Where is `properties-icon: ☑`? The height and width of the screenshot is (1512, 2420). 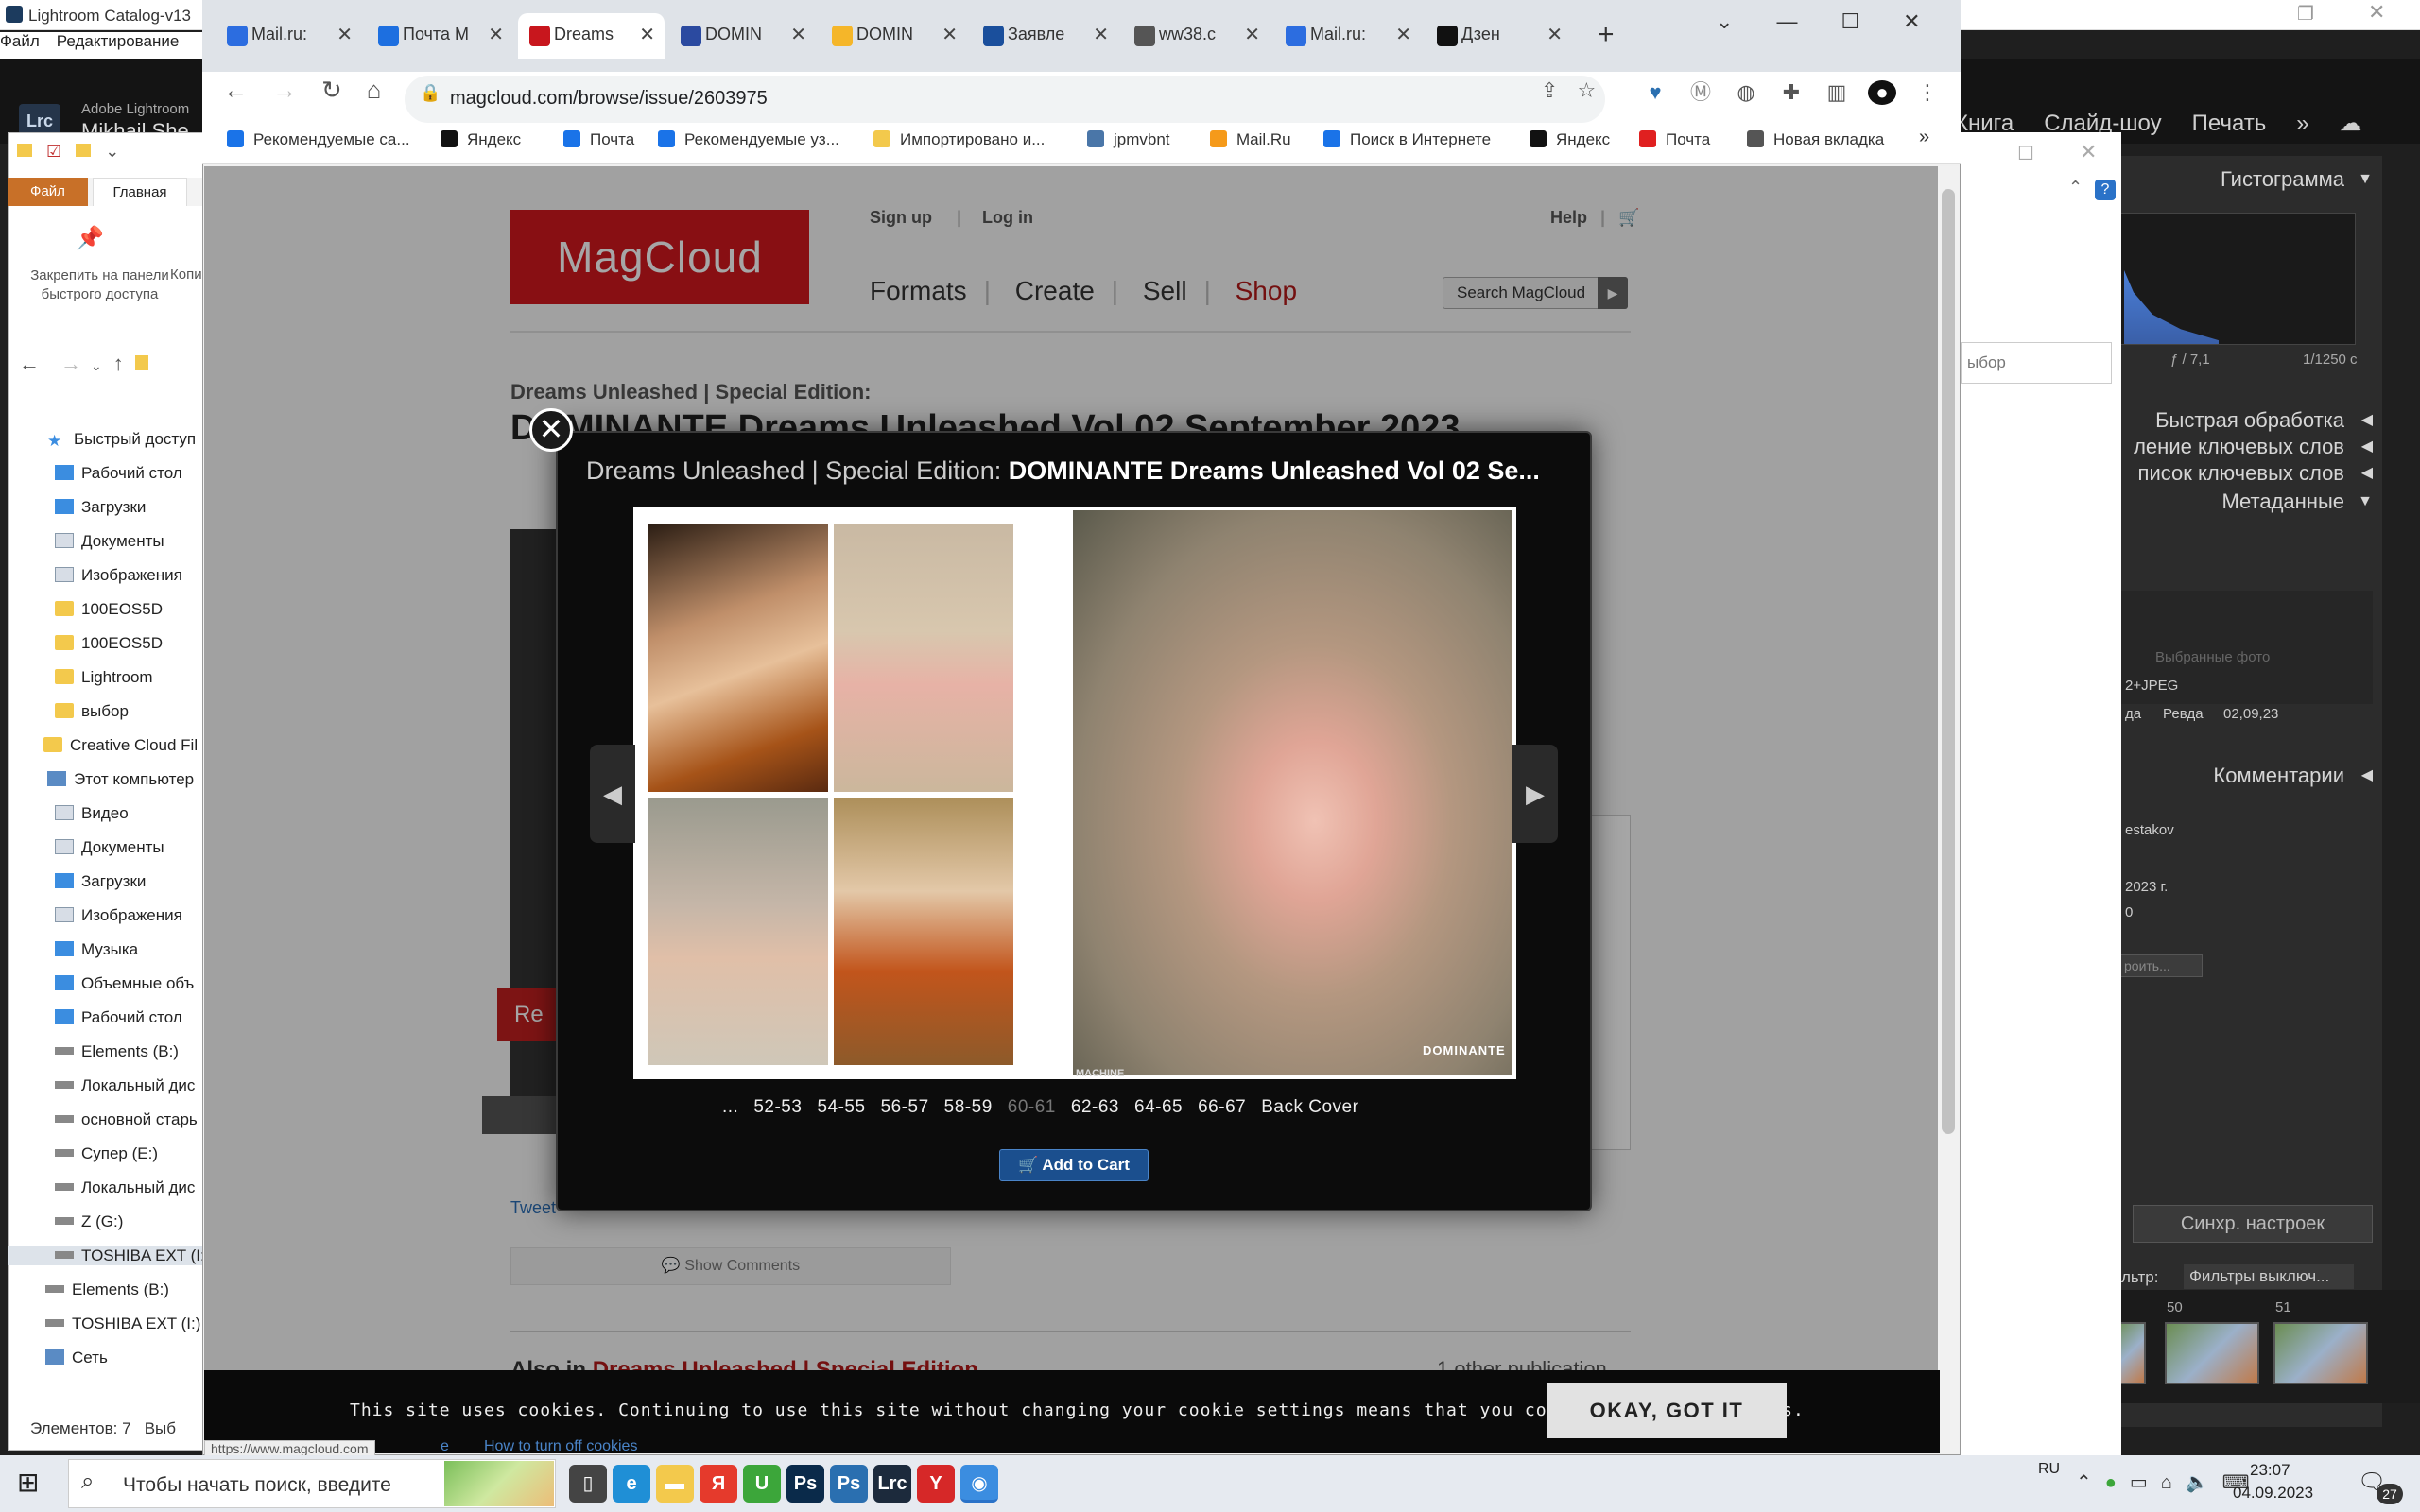 properties-icon: ☑ is located at coordinates (53, 151).